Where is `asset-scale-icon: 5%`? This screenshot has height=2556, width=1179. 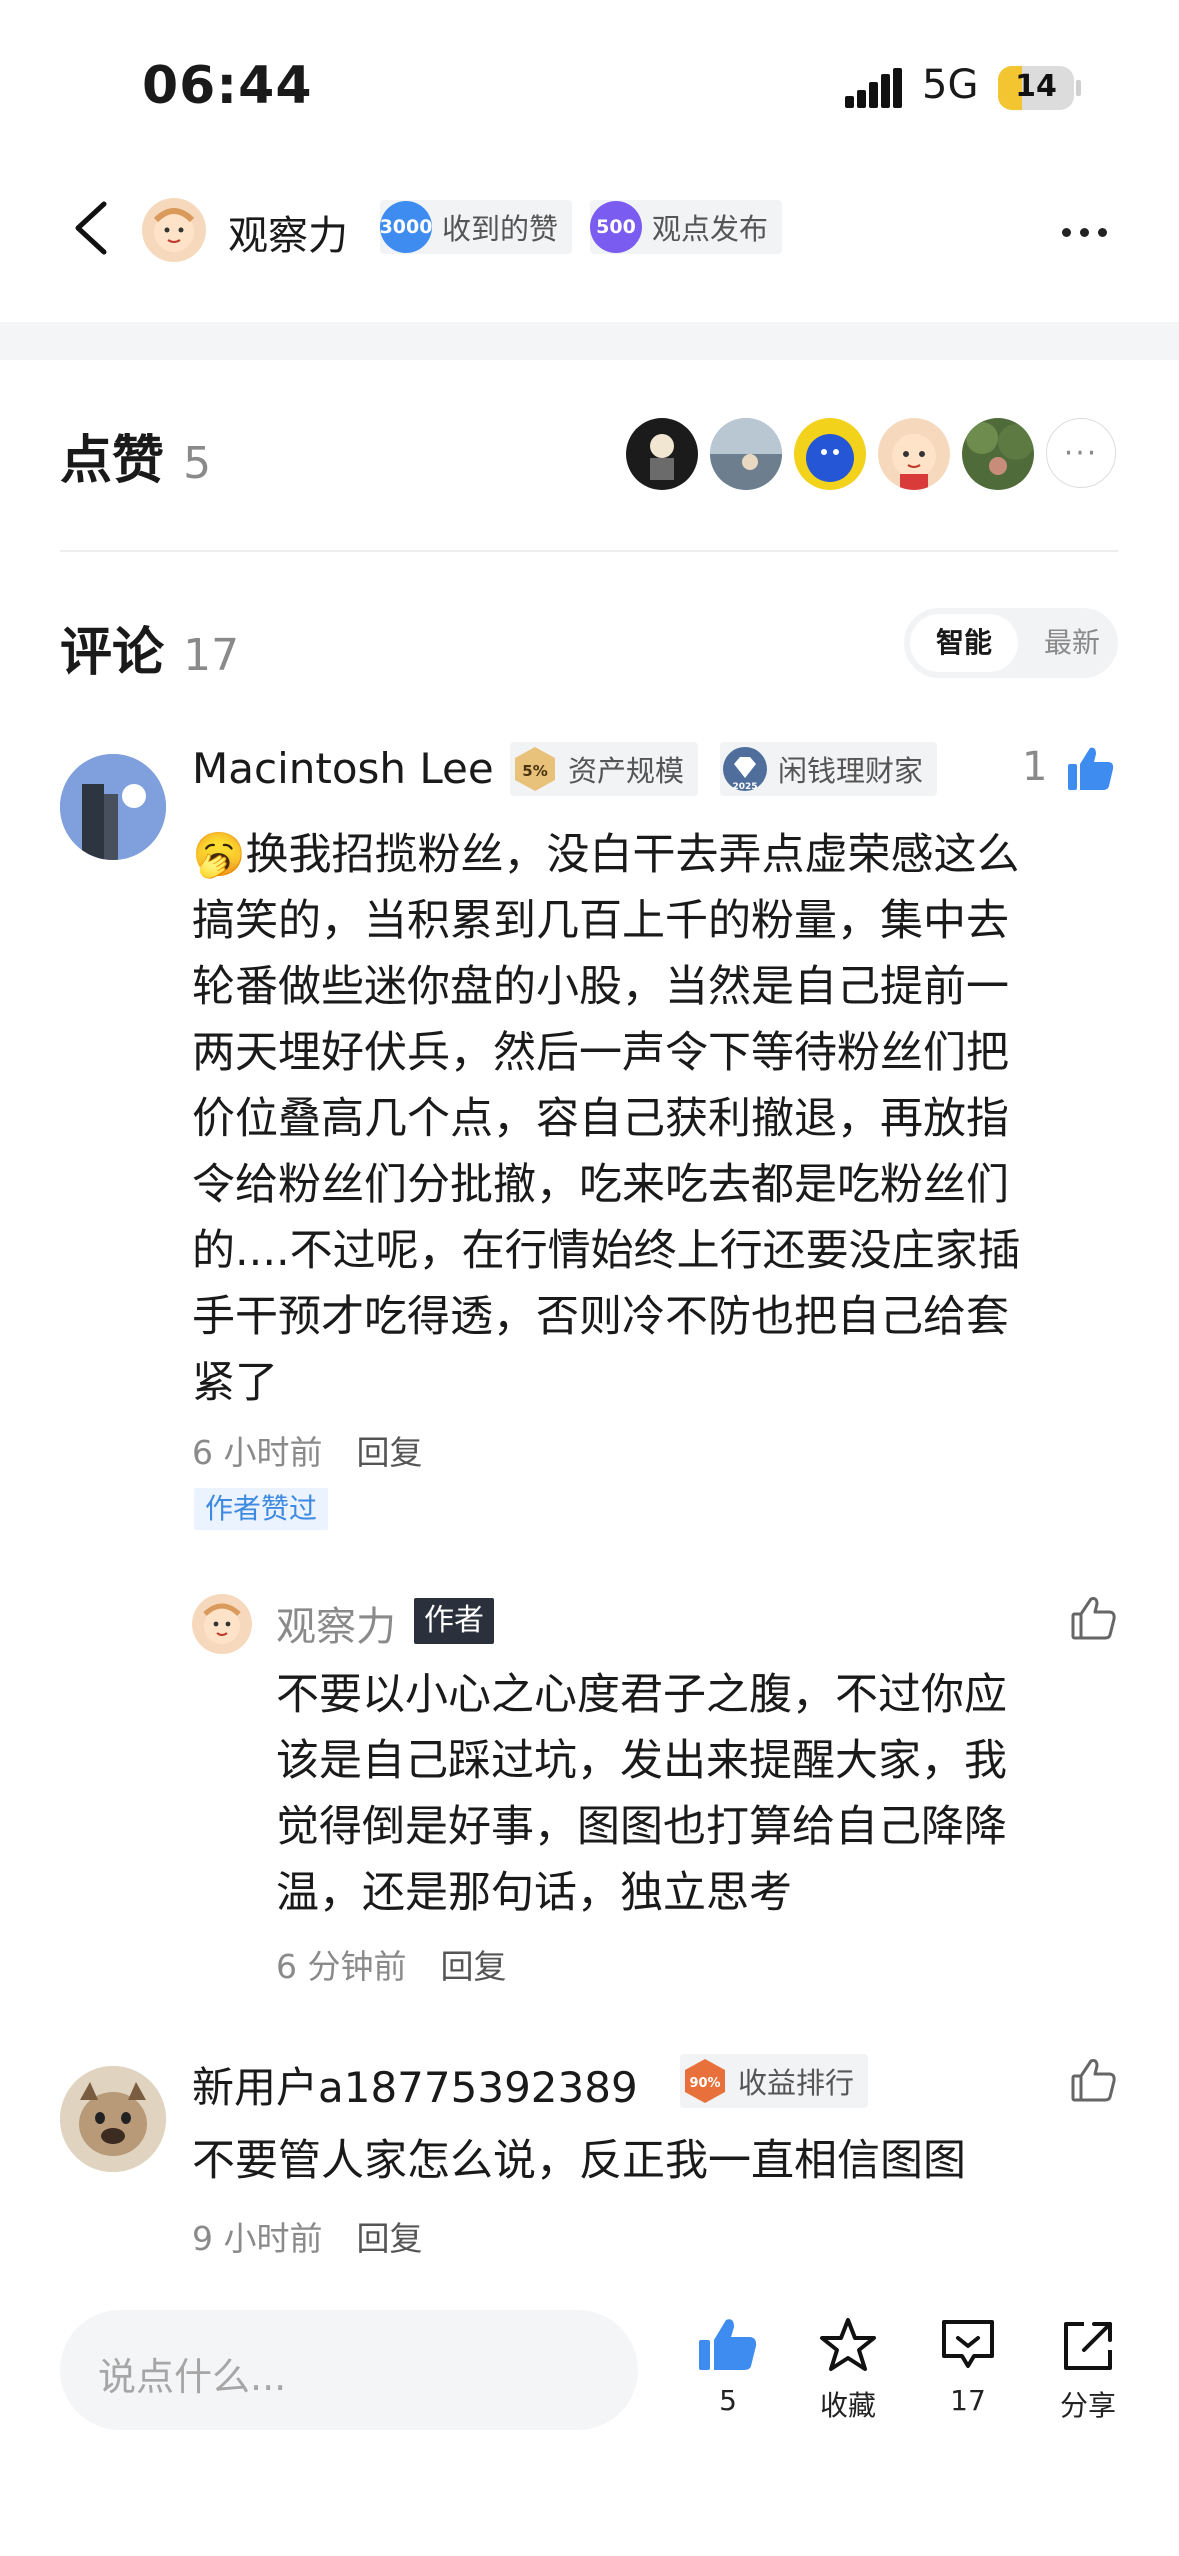
asset-scale-icon: 5% is located at coordinates (535, 769).